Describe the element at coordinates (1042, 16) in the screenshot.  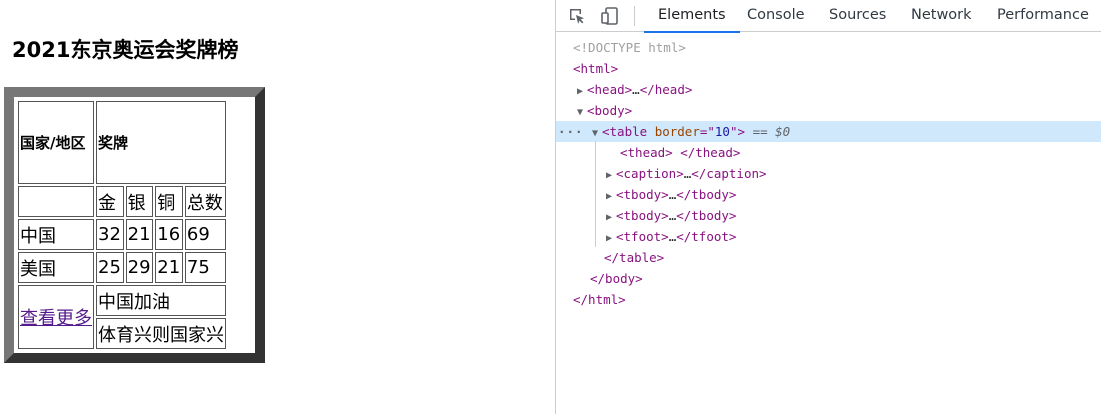
I see `tab-performance: Performance` at that location.